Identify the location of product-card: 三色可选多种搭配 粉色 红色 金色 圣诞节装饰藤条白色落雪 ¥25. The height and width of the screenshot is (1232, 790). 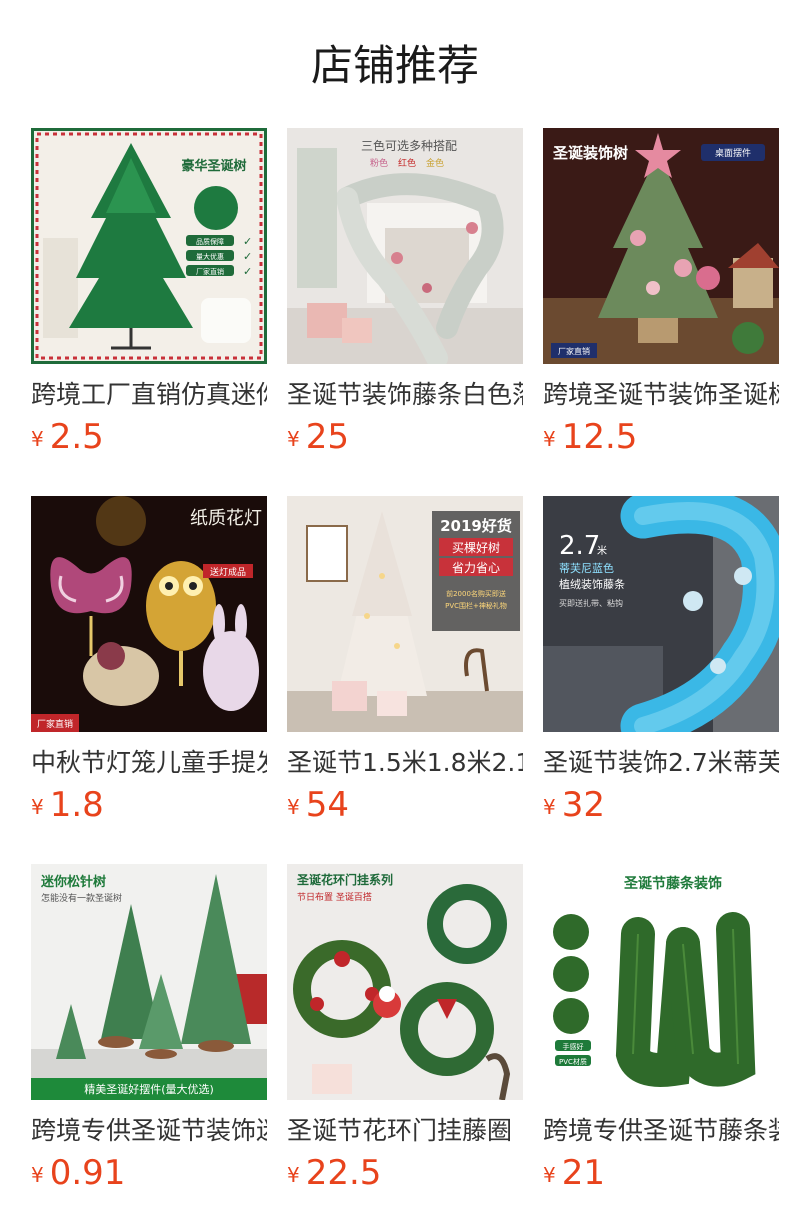
(405, 312).